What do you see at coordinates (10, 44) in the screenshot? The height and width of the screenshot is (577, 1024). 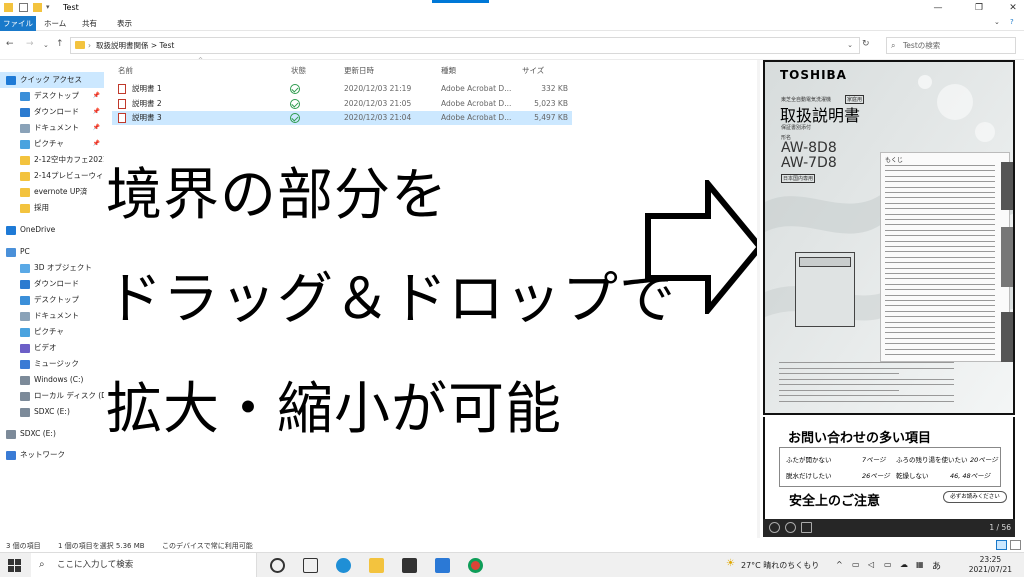 I see `back-arrow-icon: ←` at bounding box center [10, 44].